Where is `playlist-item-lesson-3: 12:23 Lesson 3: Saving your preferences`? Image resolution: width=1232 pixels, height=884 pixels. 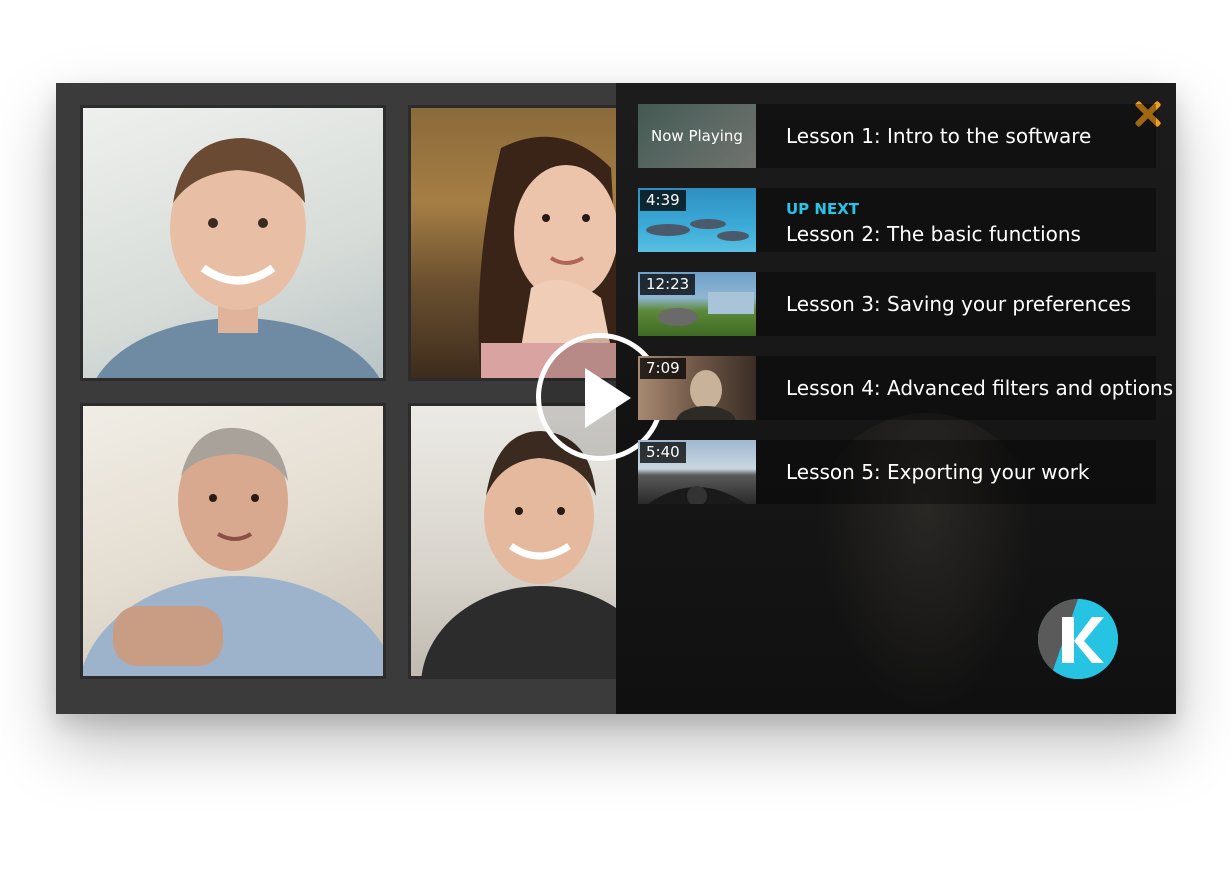 playlist-item-lesson-3: 12:23 Lesson 3: Saving your preferences is located at coordinates (897, 304).